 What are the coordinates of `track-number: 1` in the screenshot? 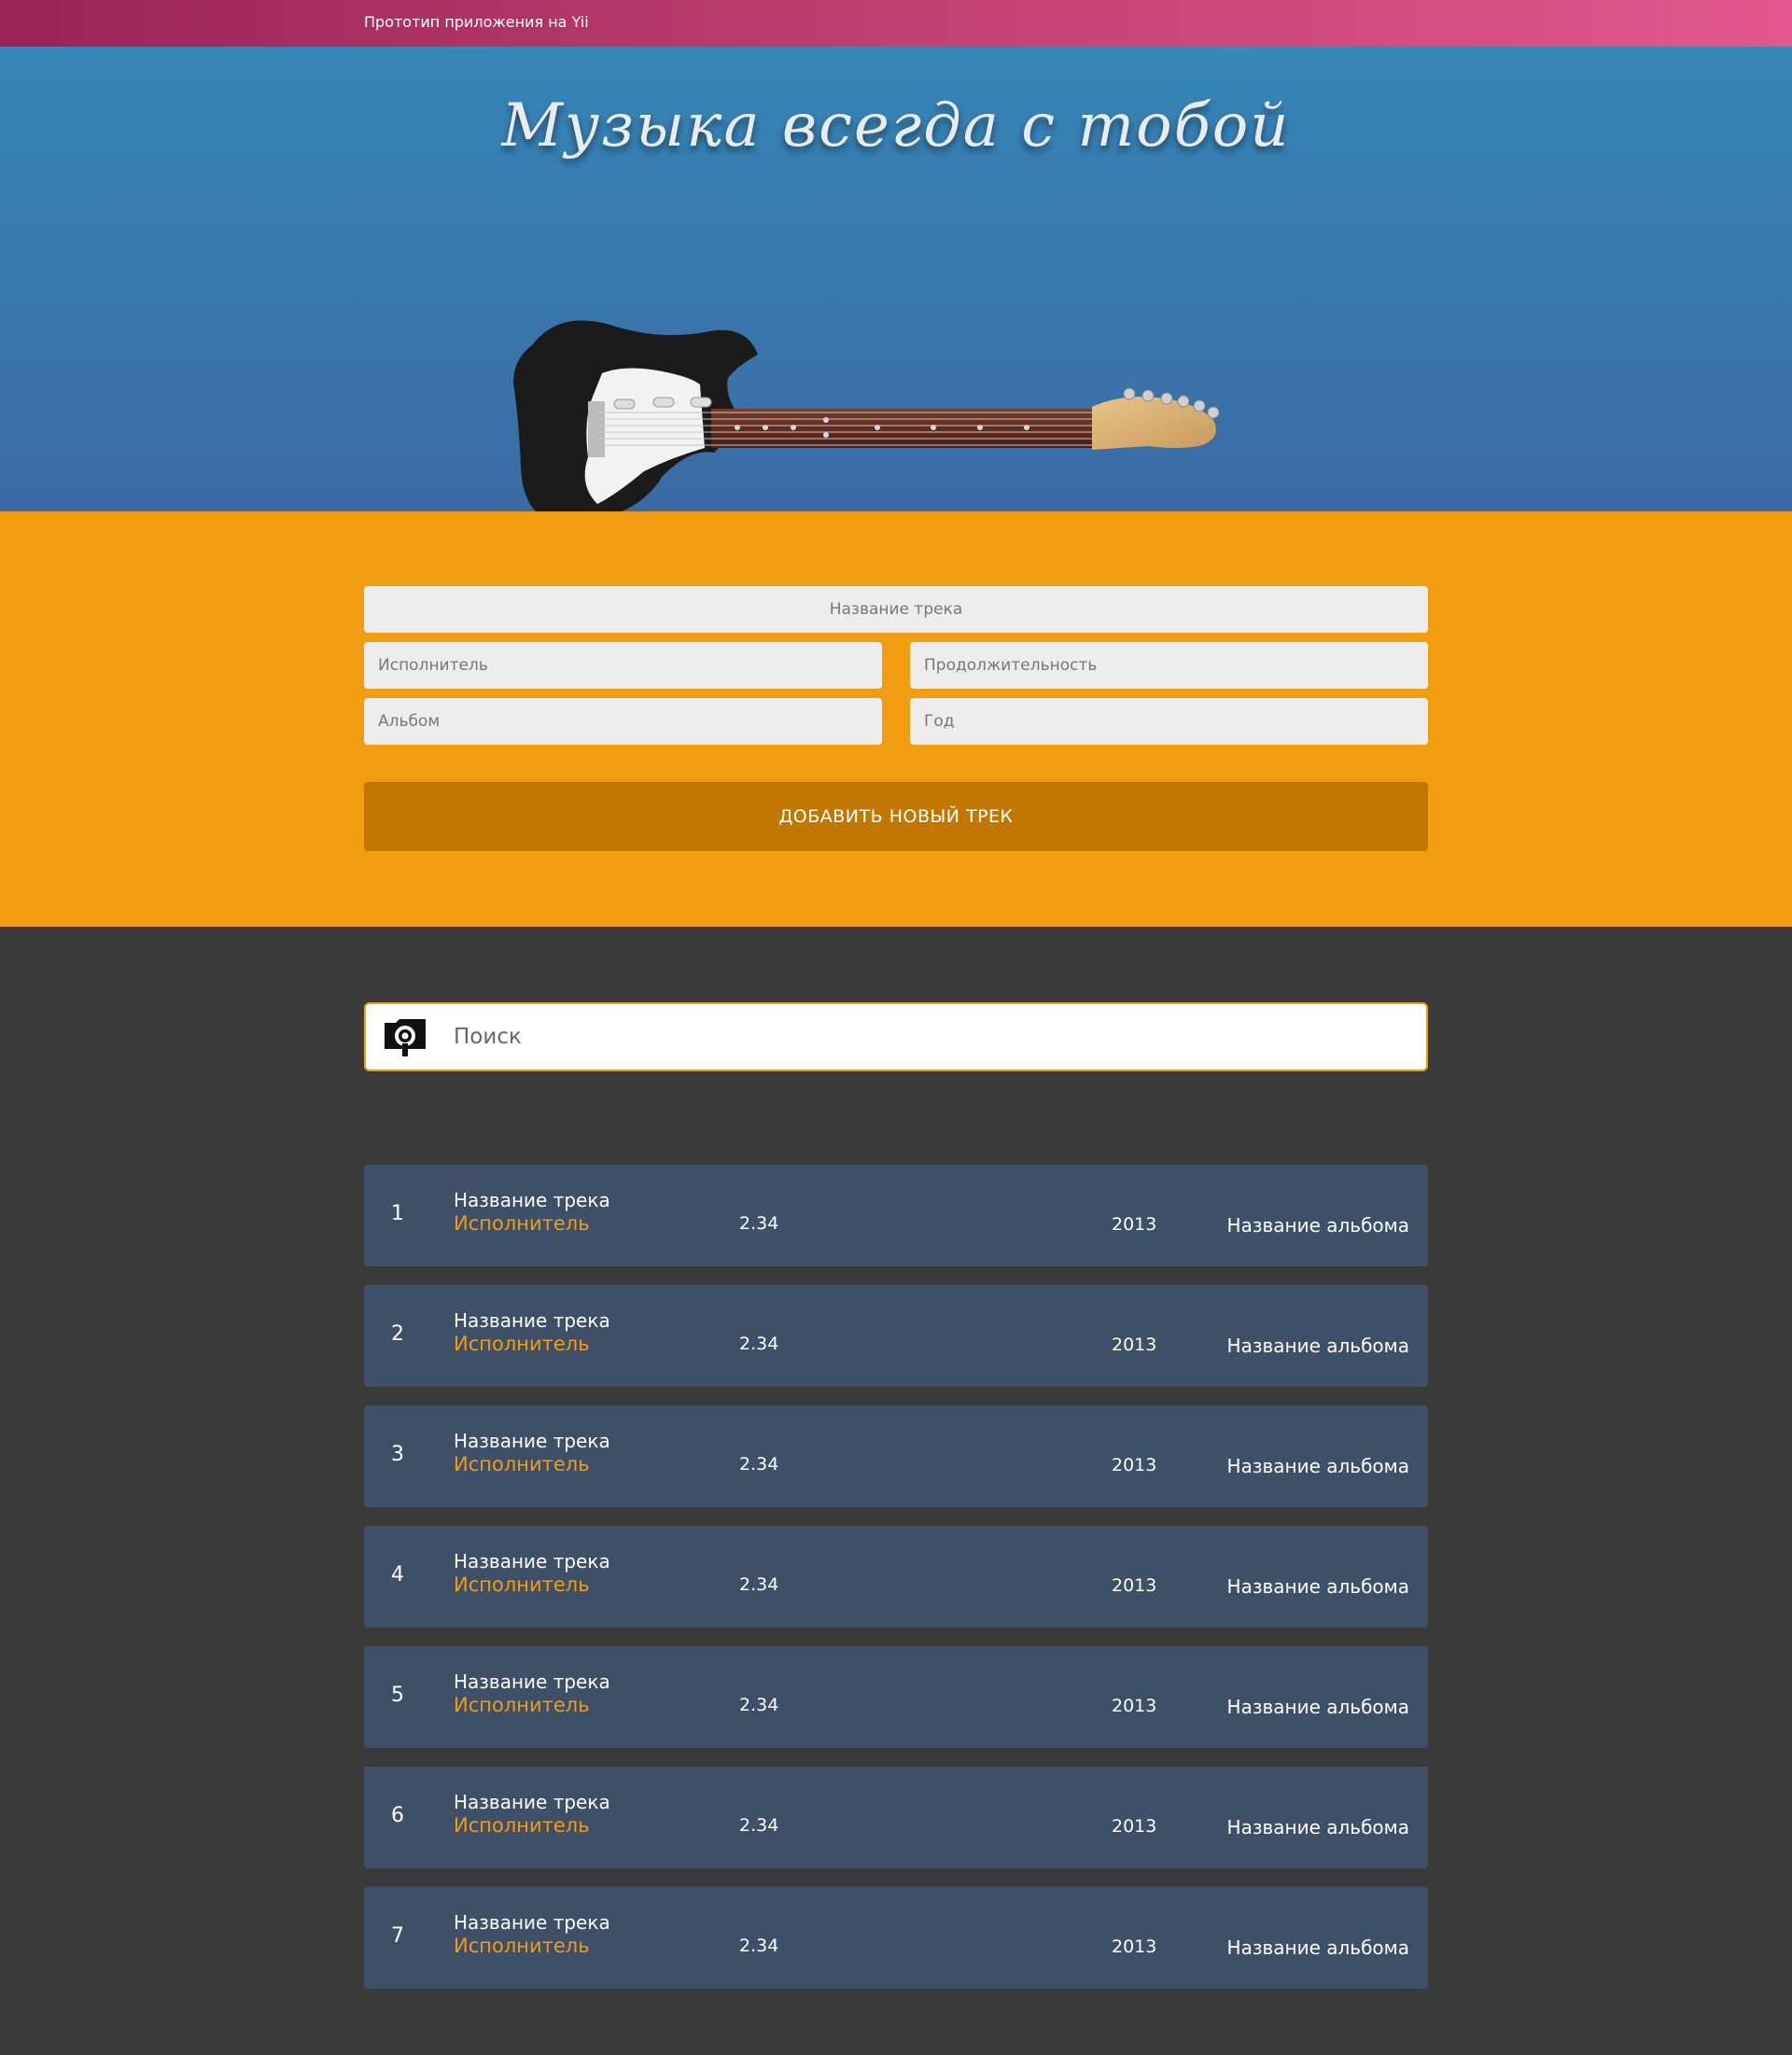 It's located at (397, 1213).